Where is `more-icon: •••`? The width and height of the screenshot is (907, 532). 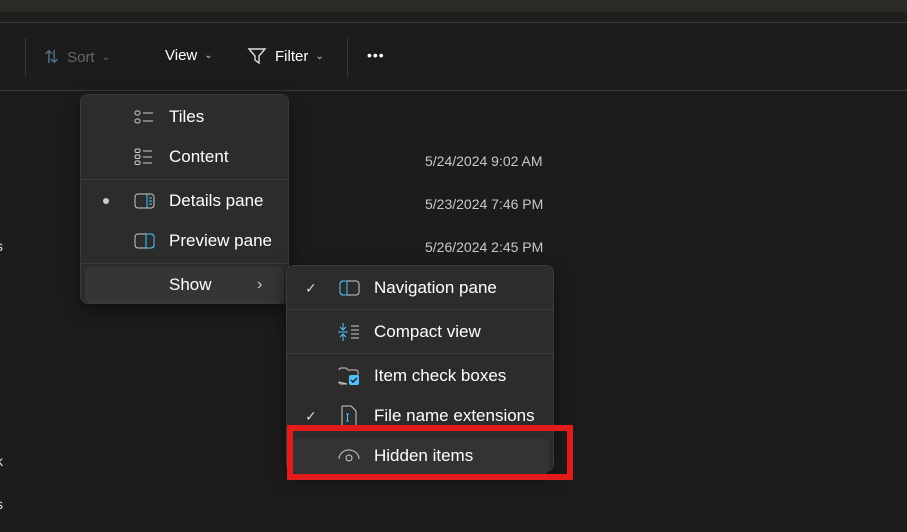 more-icon: ••• is located at coordinates (376, 55).